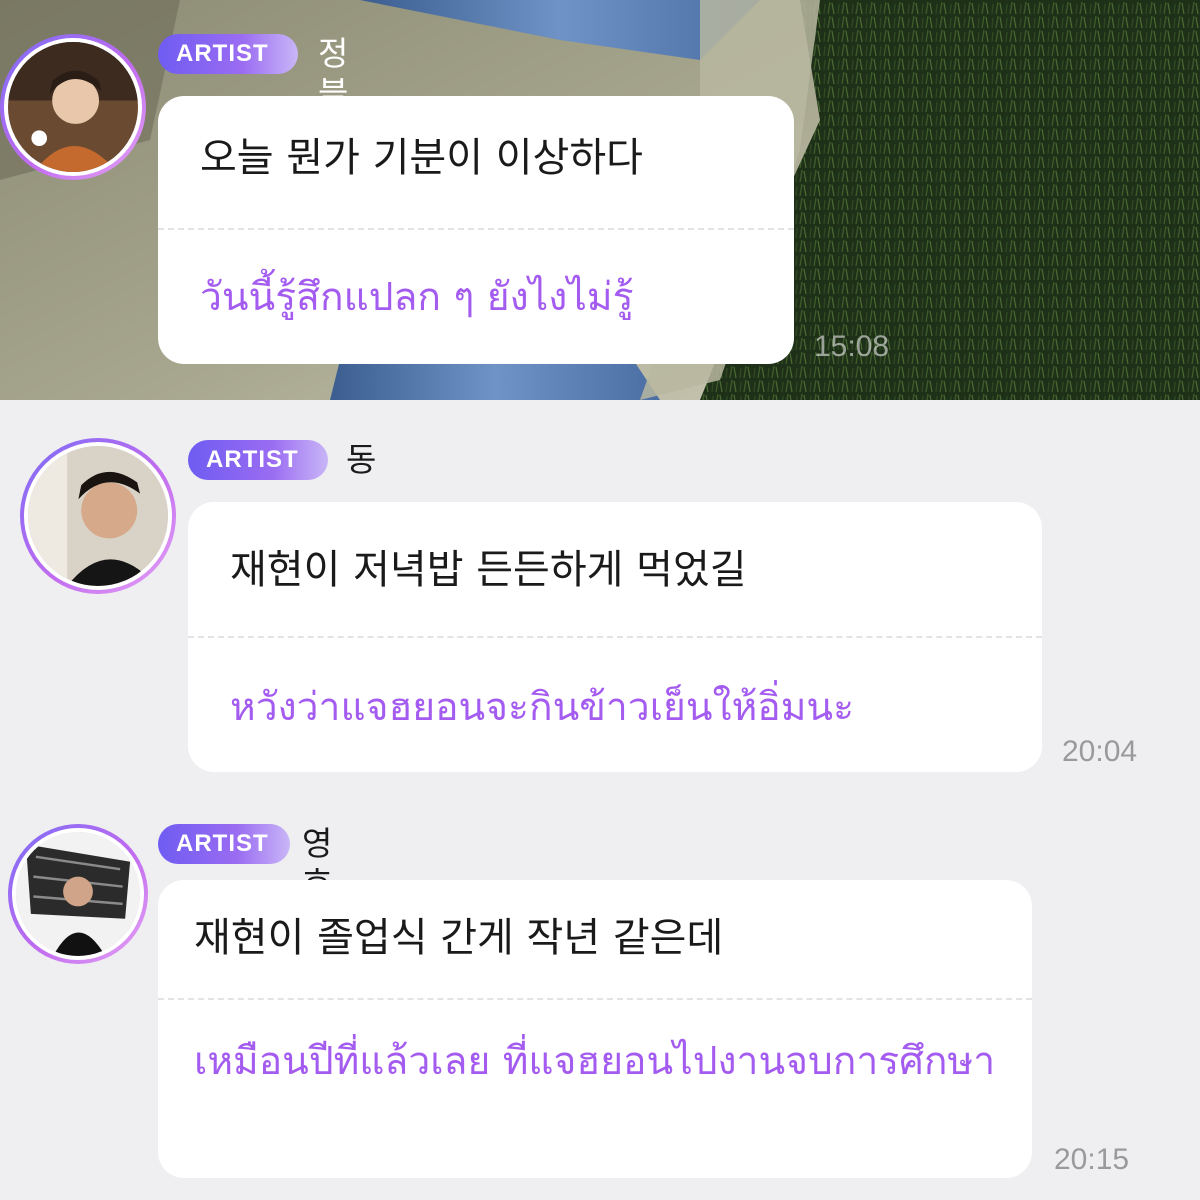  What do you see at coordinates (1100, 751) in the screenshot?
I see `message-timestamp: 20:04` at bounding box center [1100, 751].